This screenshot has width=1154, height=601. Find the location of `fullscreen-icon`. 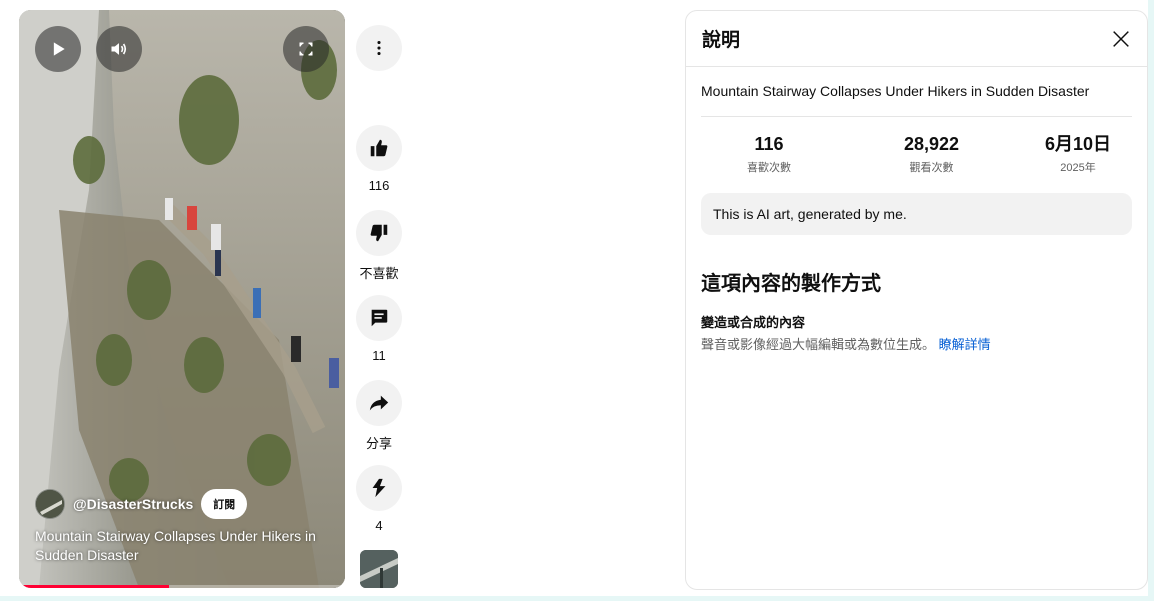

fullscreen-icon is located at coordinates (306, 49).